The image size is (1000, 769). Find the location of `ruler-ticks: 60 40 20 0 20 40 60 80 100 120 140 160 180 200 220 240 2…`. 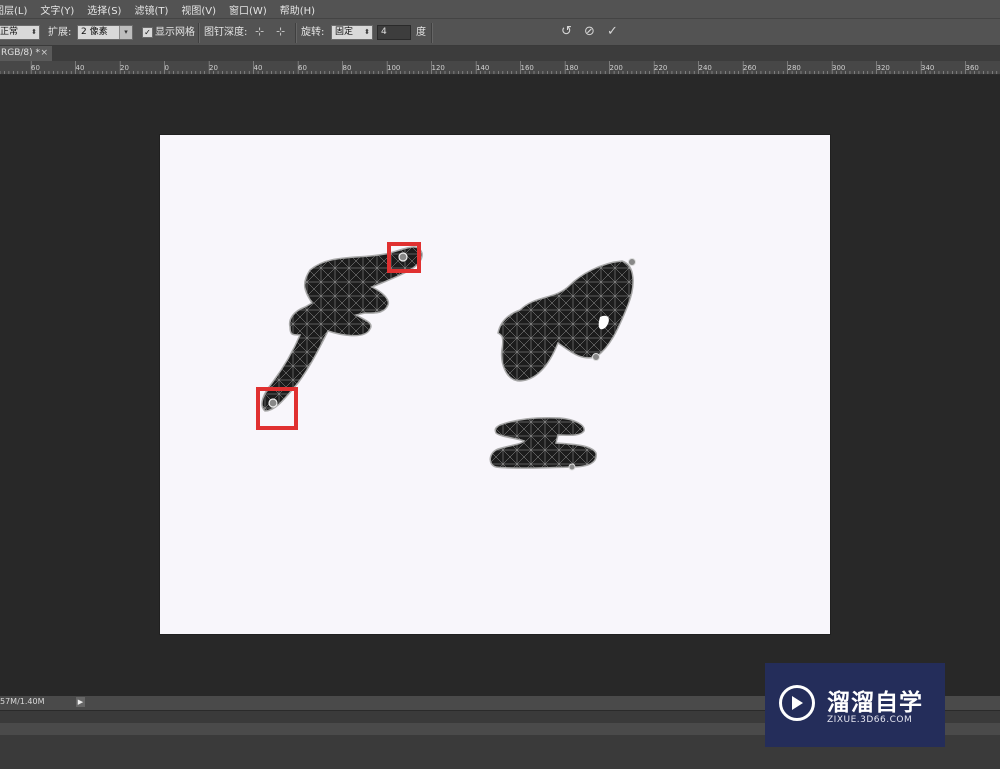

ruler-ticks: 60 40 20 0 20 40 60 80 100 120 140 160 180 200 220 240 2… is located at coordinates (499, 67).